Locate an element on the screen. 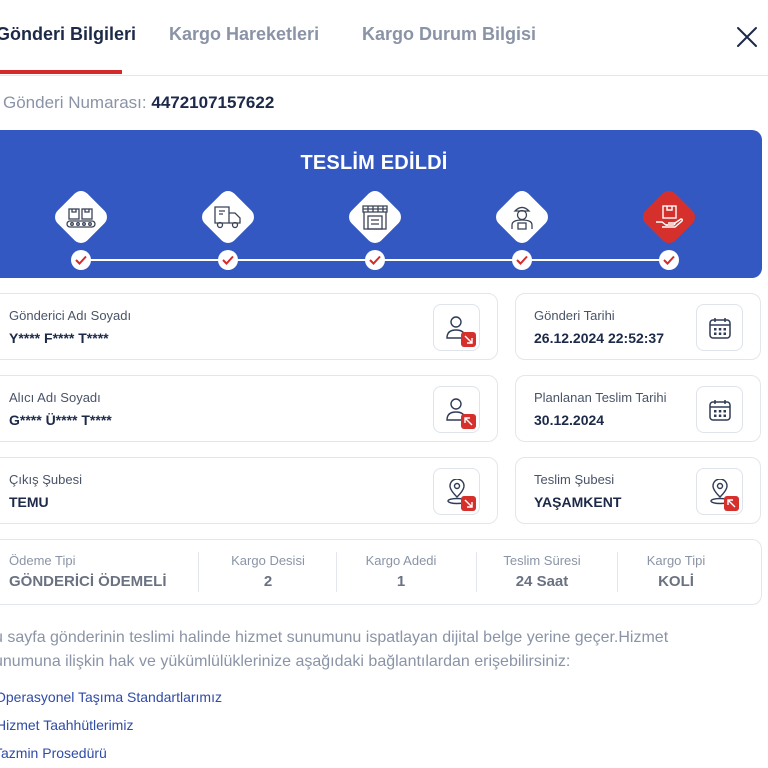 This screenshot has width=768, height=768. close-button is located at coordinates (747, 37).